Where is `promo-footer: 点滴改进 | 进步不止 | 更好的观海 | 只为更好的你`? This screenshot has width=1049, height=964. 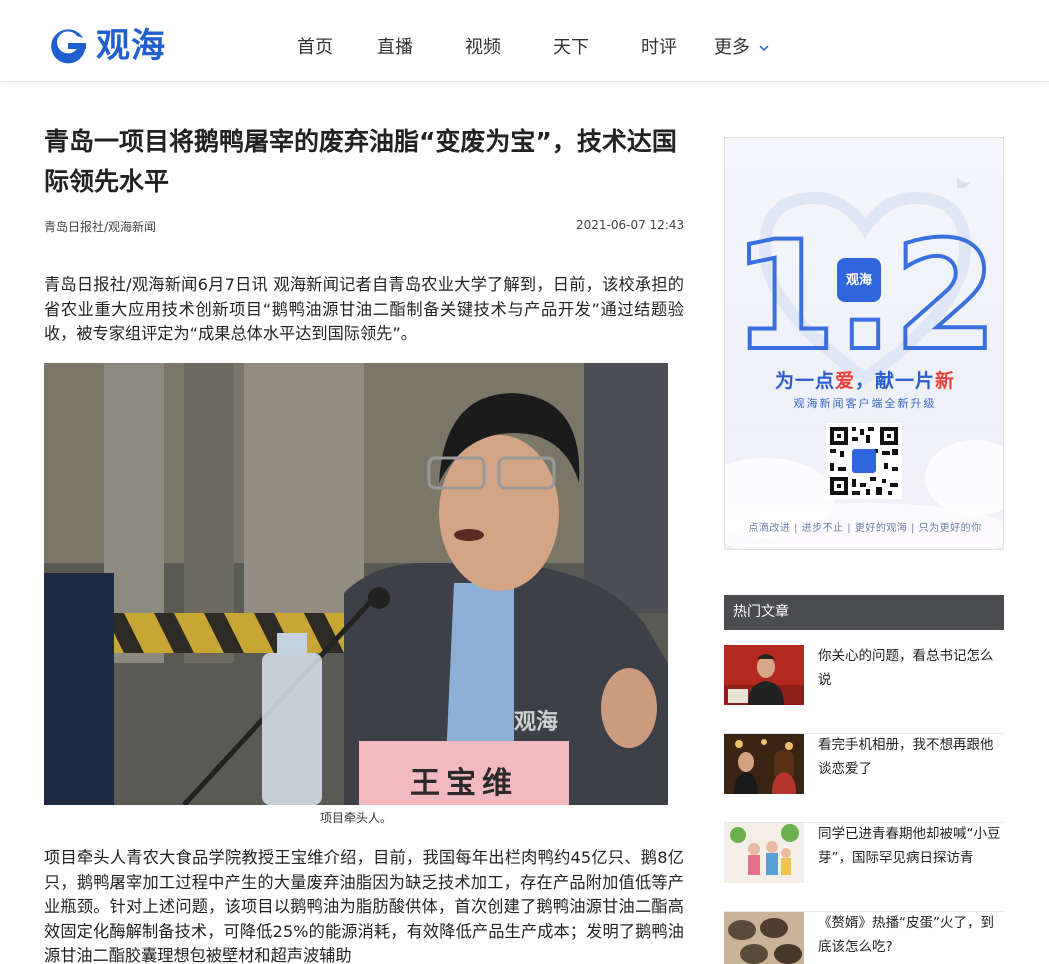
promo-footer: 点滴改进 | 进步不止 | 更好的观海 | 只为更好的你 is located at coordinates (865, 528).